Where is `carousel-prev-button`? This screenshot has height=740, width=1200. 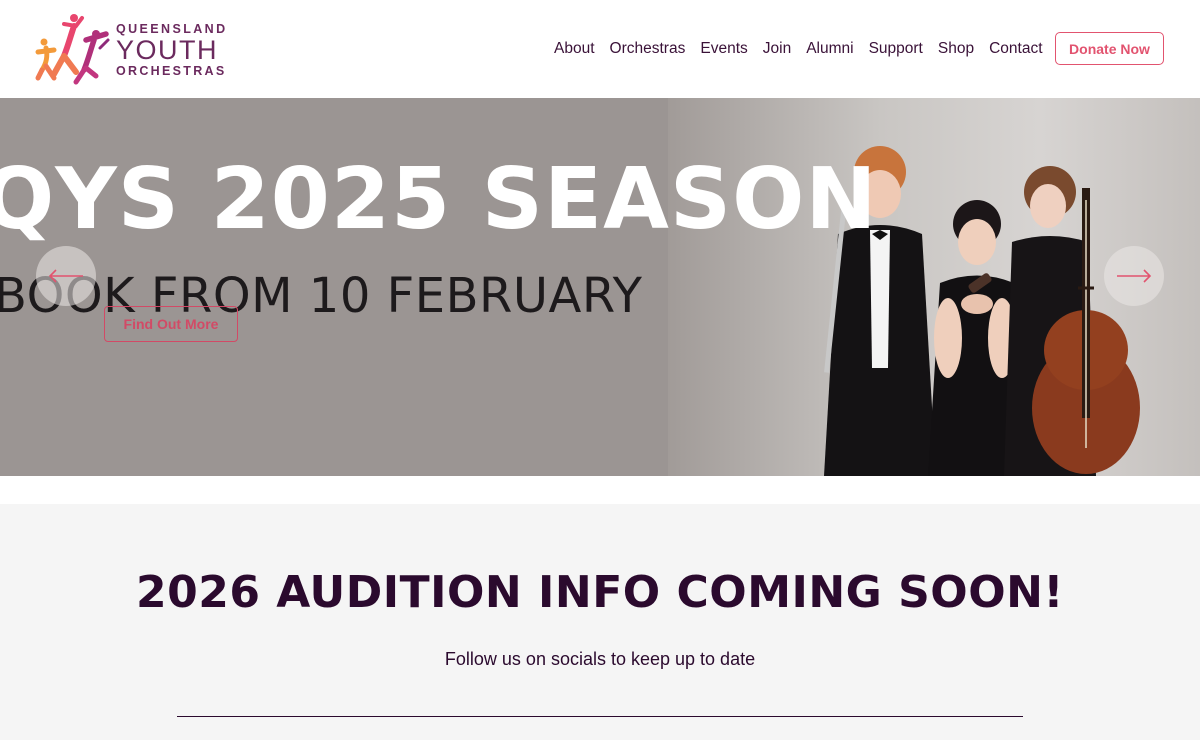
carousel-prev-button is located at coordinates (66, 276).